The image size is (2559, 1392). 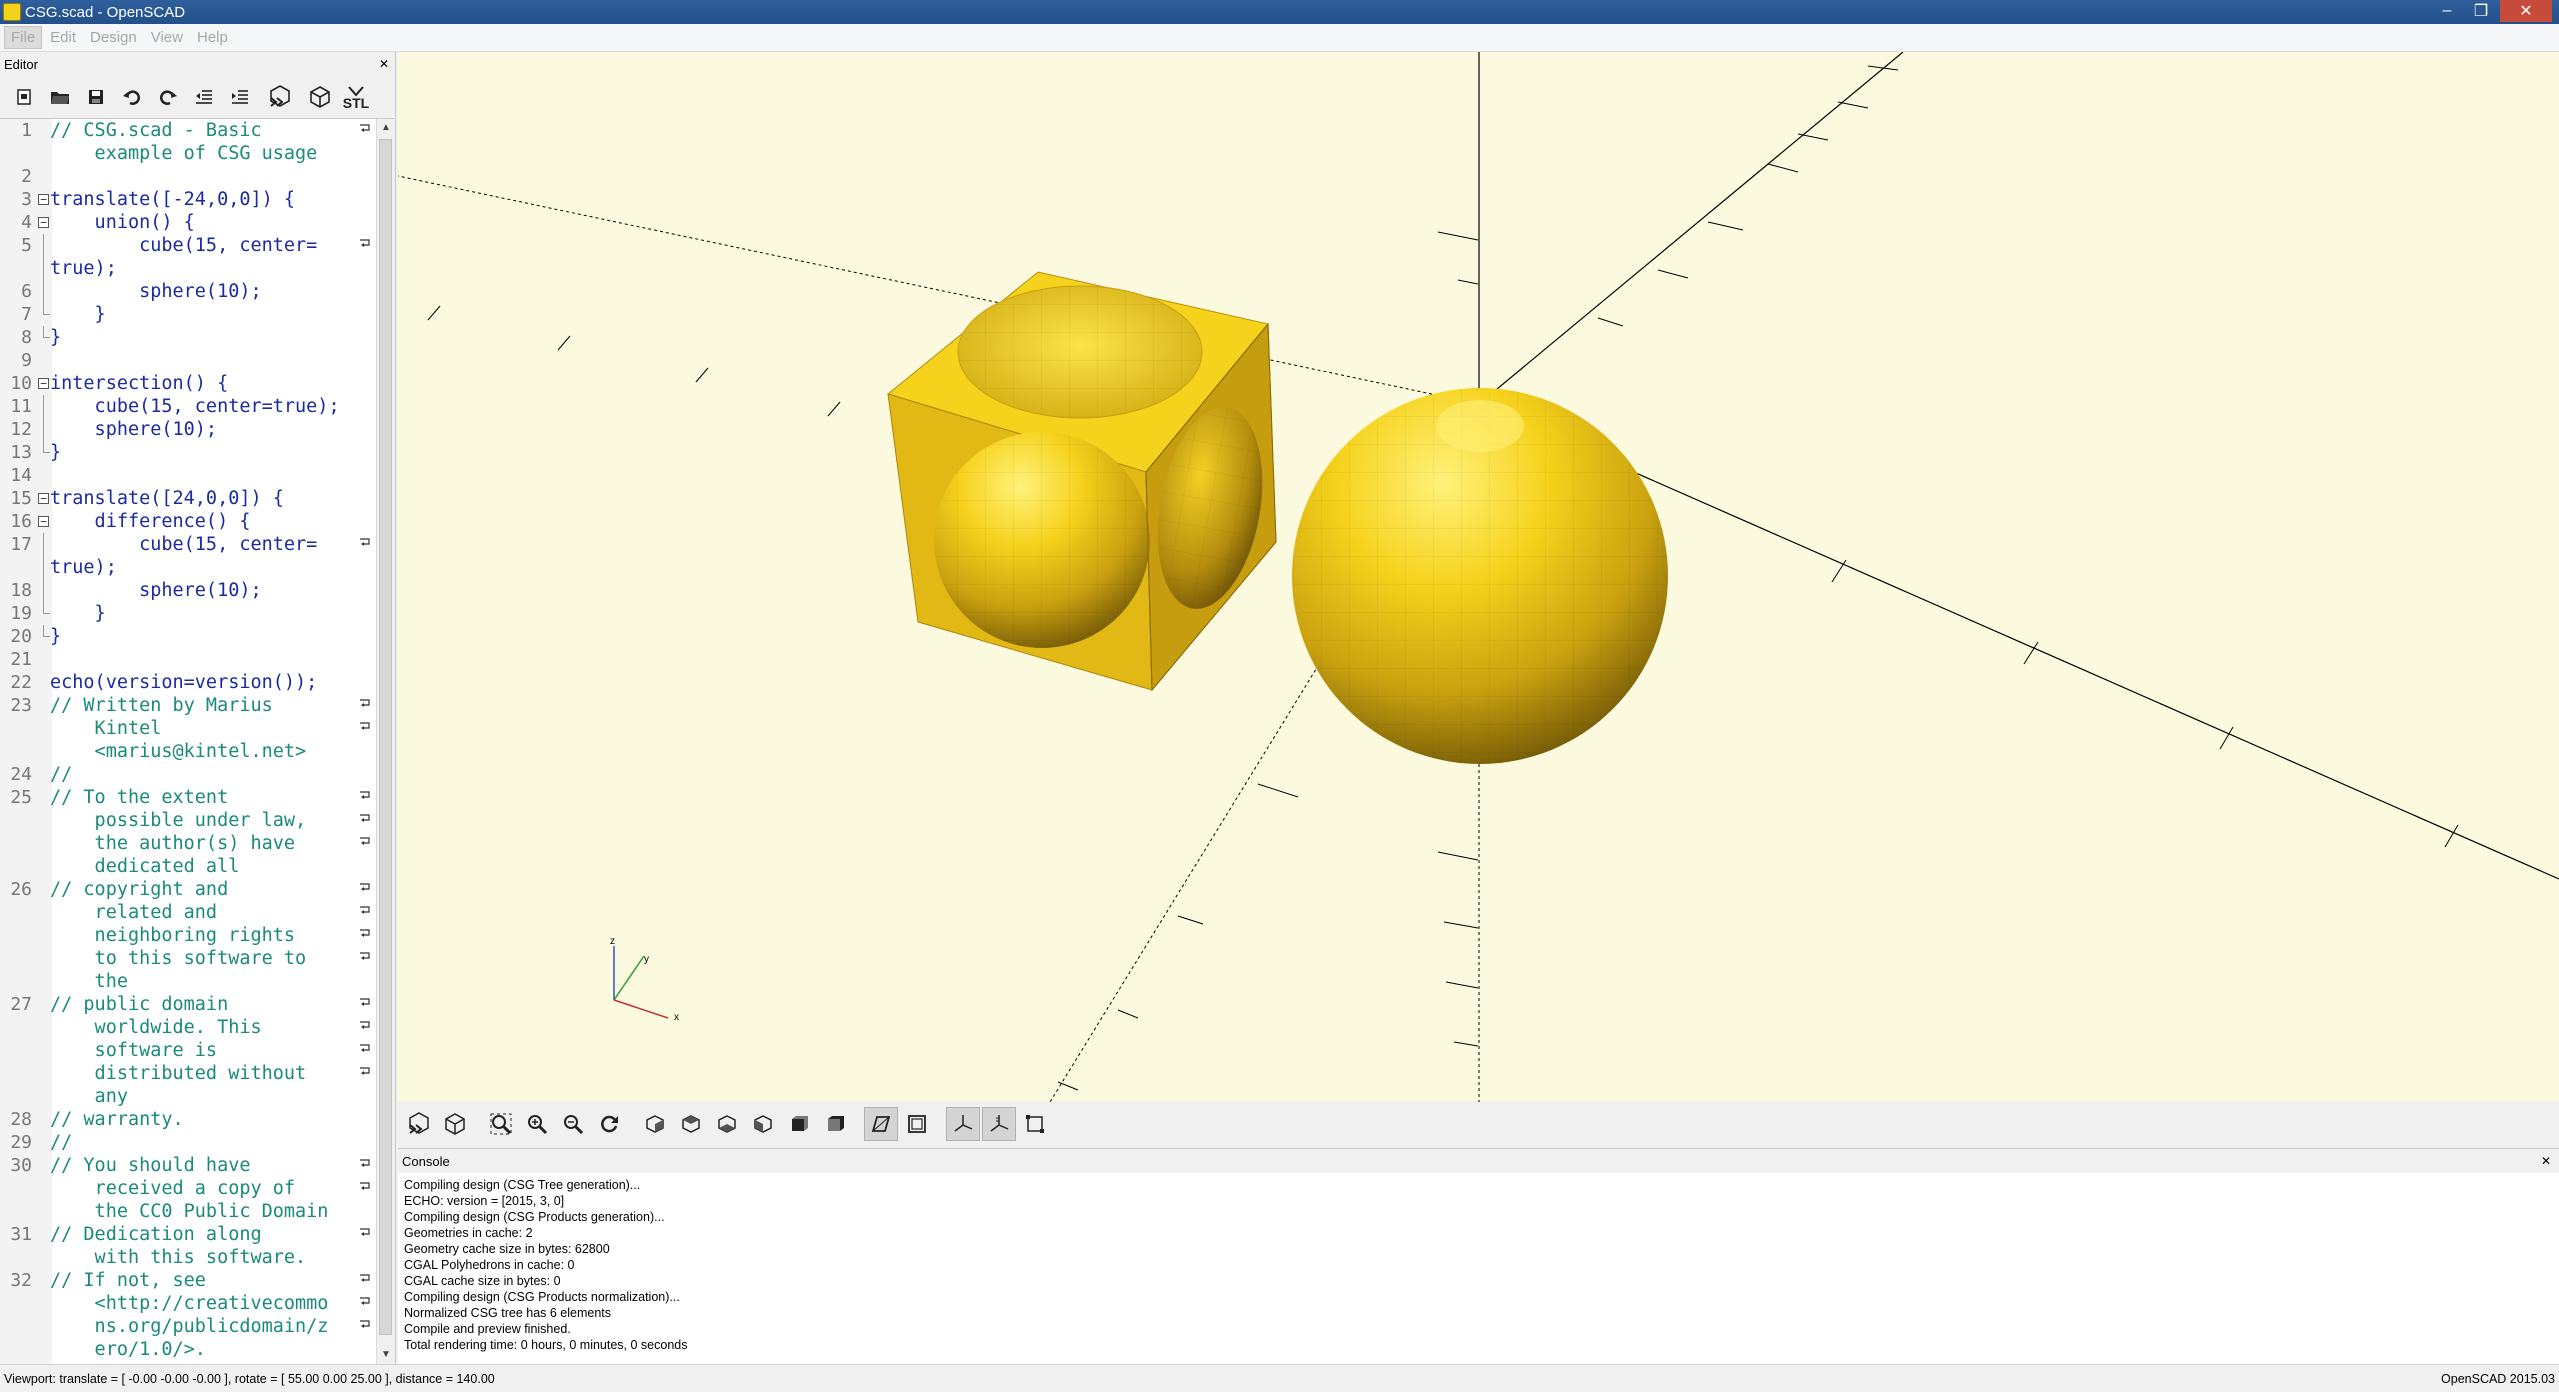 I want to click on view-bottom-icon, so click(x=727, y=1124).